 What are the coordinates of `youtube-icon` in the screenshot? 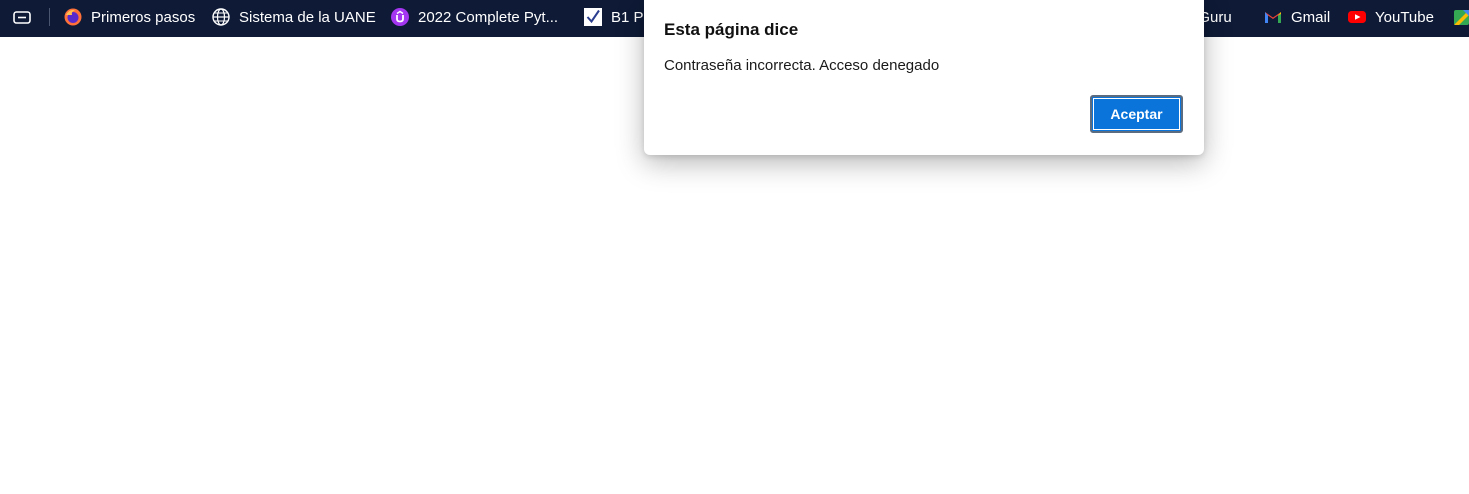 It's located at (1357, 17).